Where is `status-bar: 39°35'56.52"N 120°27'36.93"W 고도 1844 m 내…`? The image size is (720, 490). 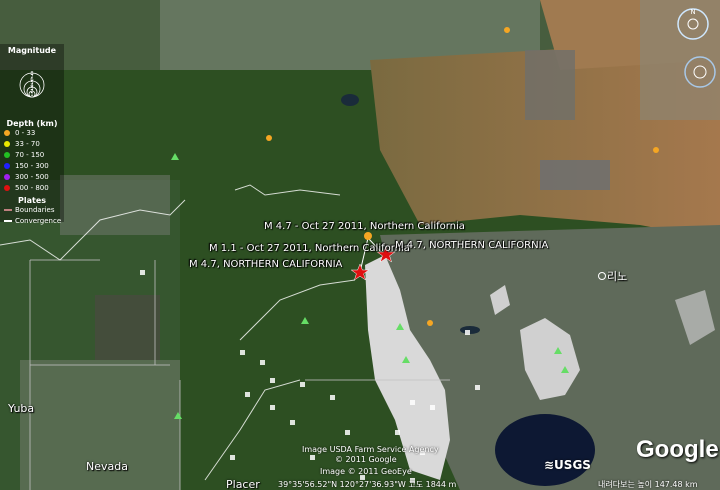
status-bar: 39°35'56.52"N 120°27'36.93"W 고도 1844 m 내… is located at coordinates (360, 484).